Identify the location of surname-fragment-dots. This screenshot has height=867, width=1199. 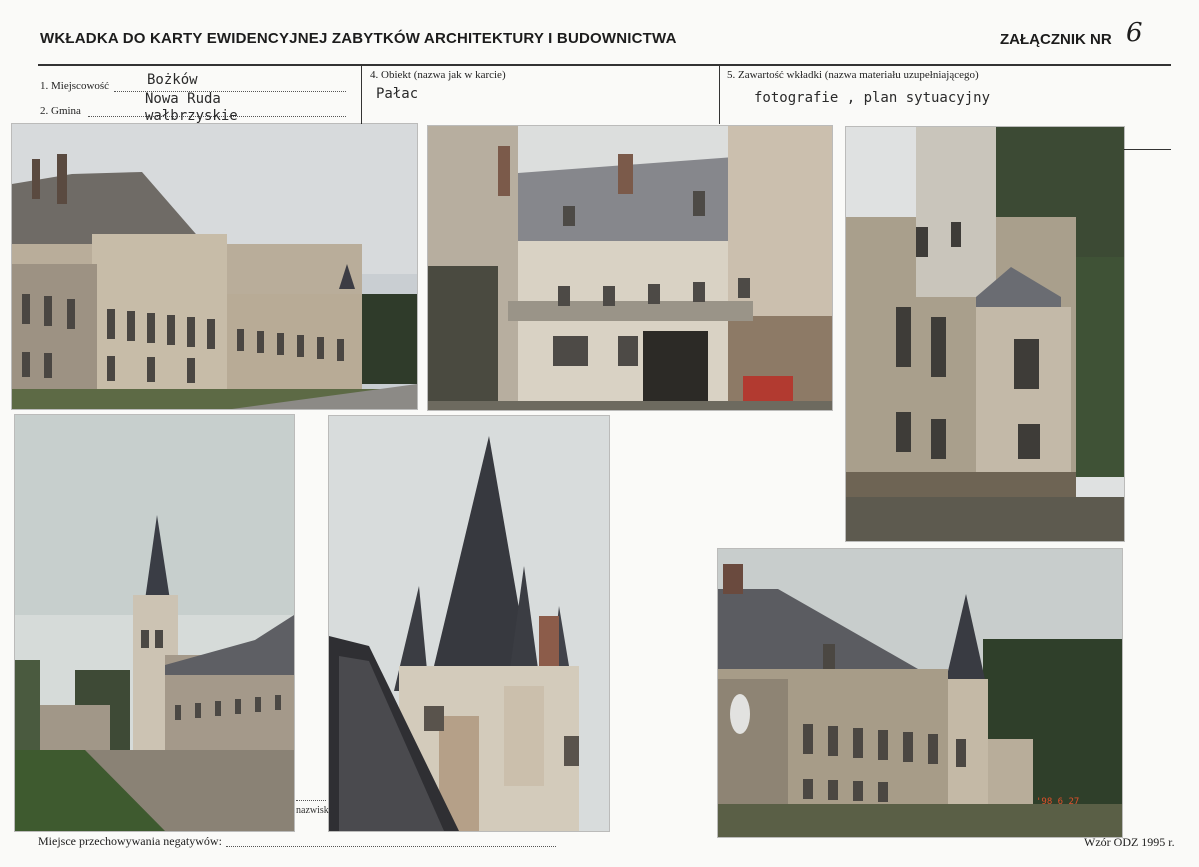
(311, 800).